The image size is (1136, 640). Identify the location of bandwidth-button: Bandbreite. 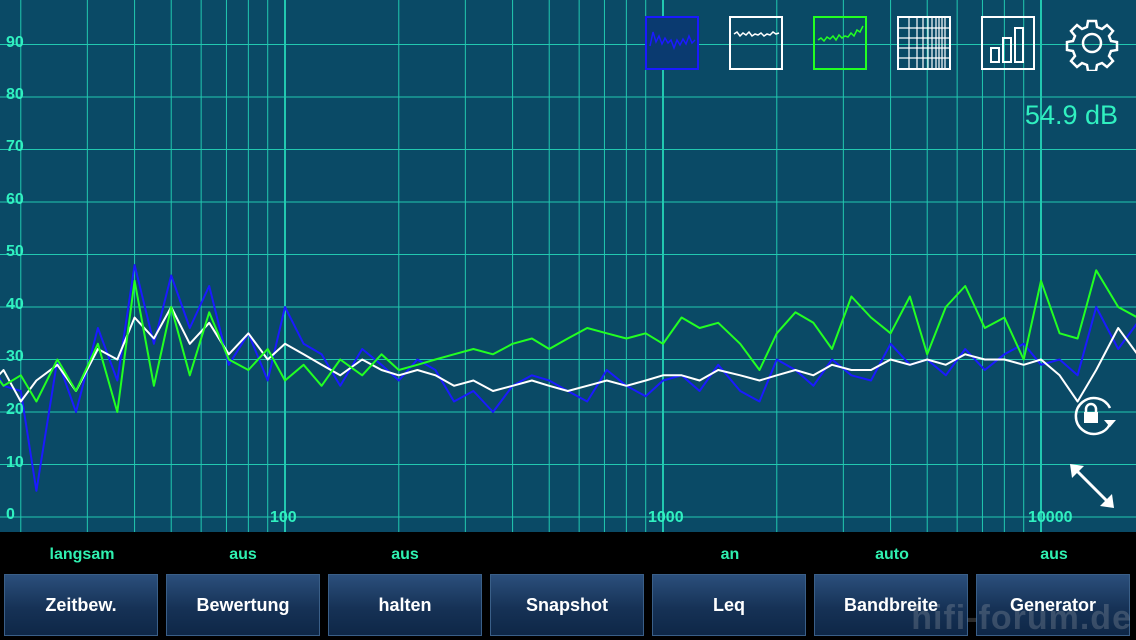
(891, 605).